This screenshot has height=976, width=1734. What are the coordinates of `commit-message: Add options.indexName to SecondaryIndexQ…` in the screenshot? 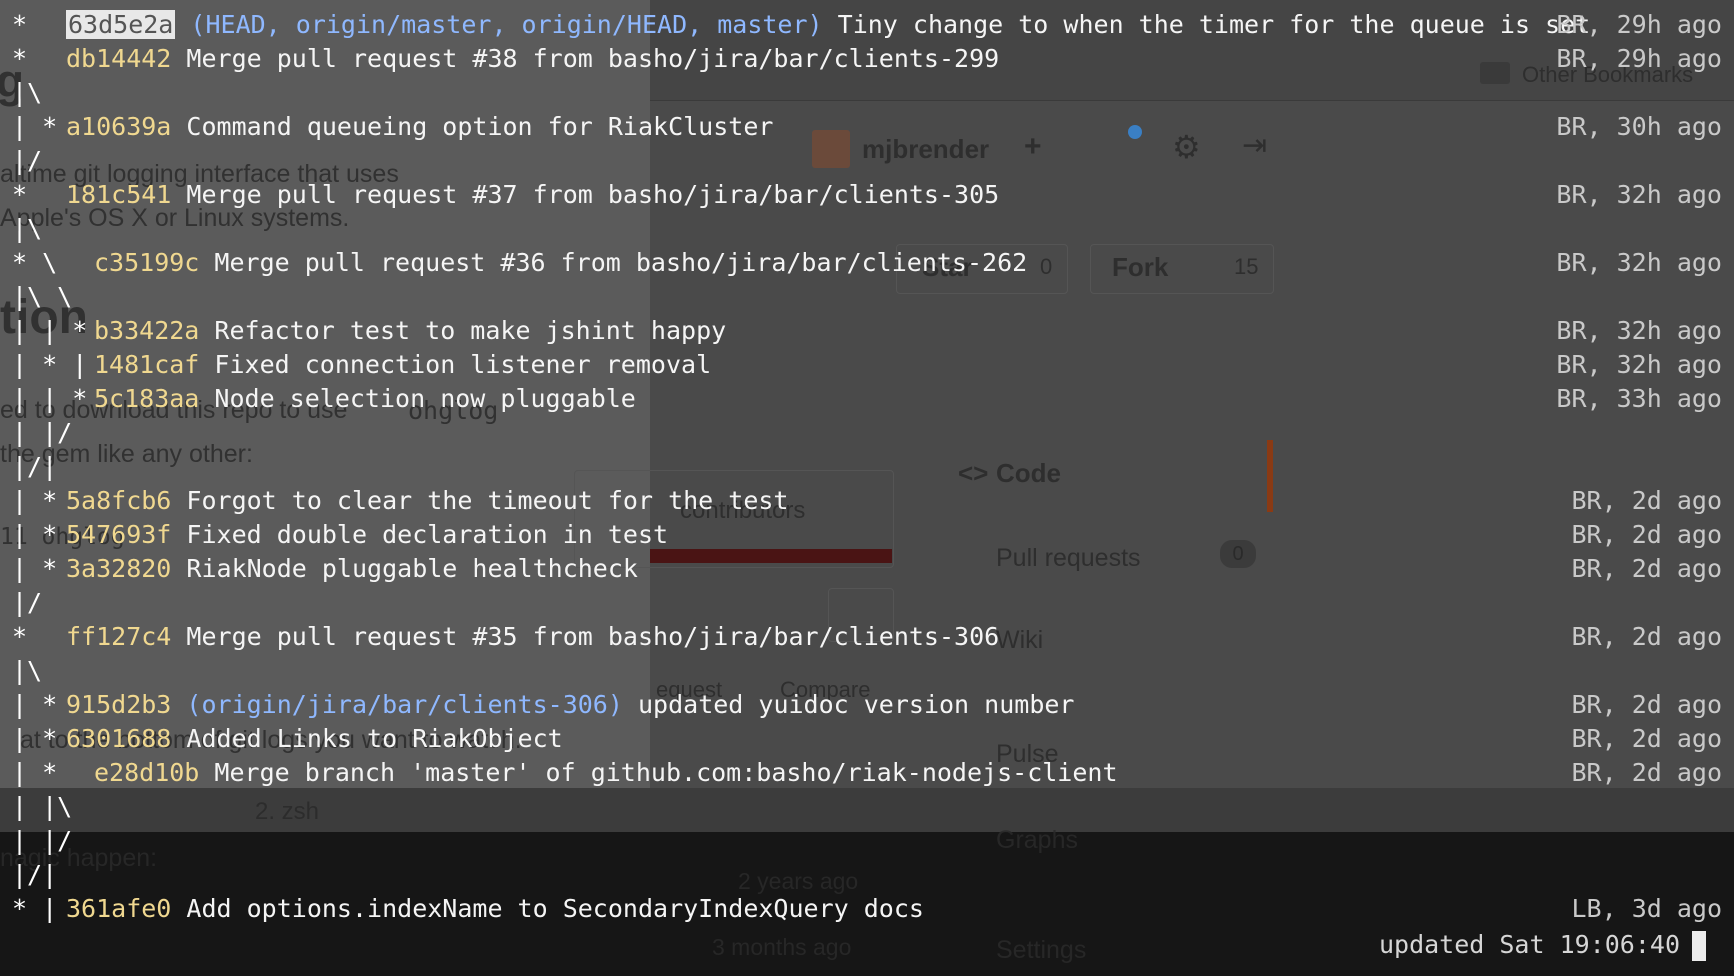 It's located at (555, 908).